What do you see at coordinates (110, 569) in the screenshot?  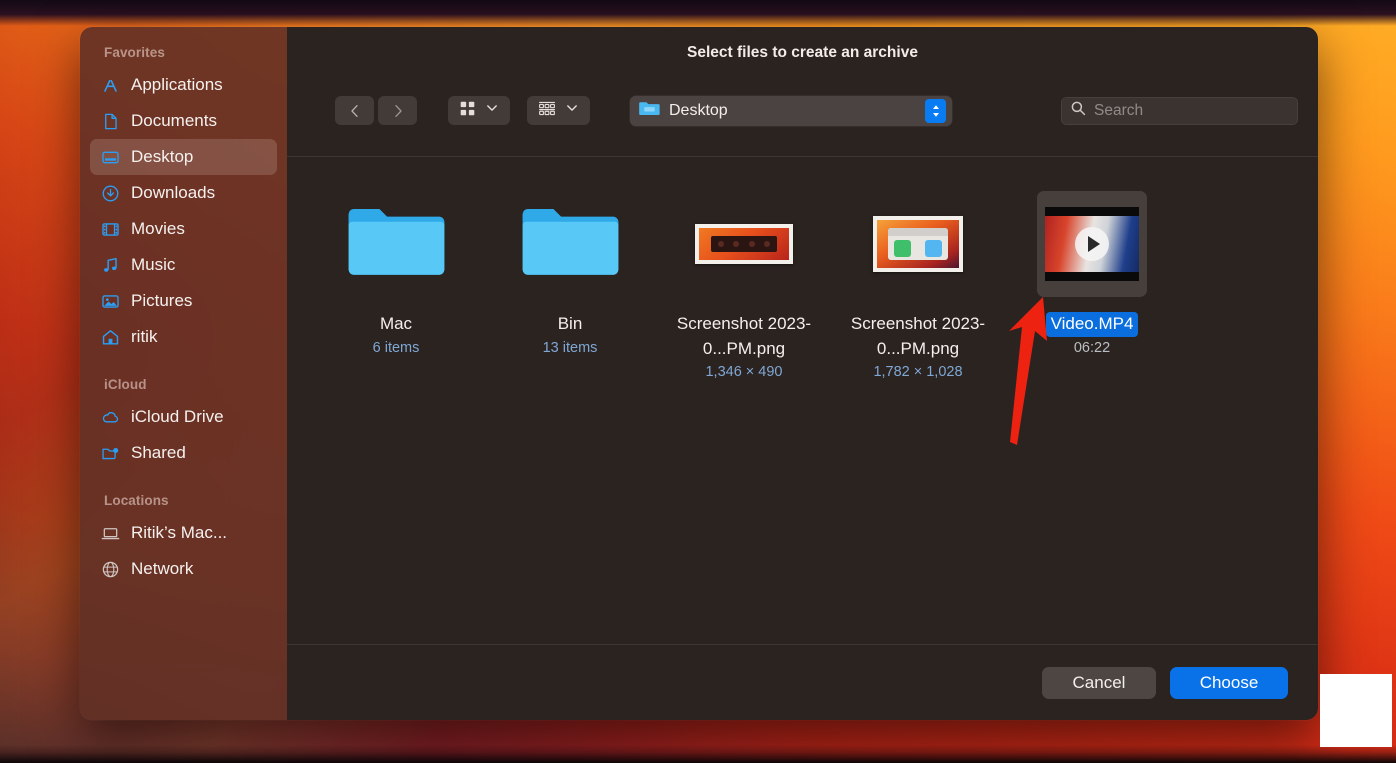 I see `globe-icon` at bounding box center [110, 569].